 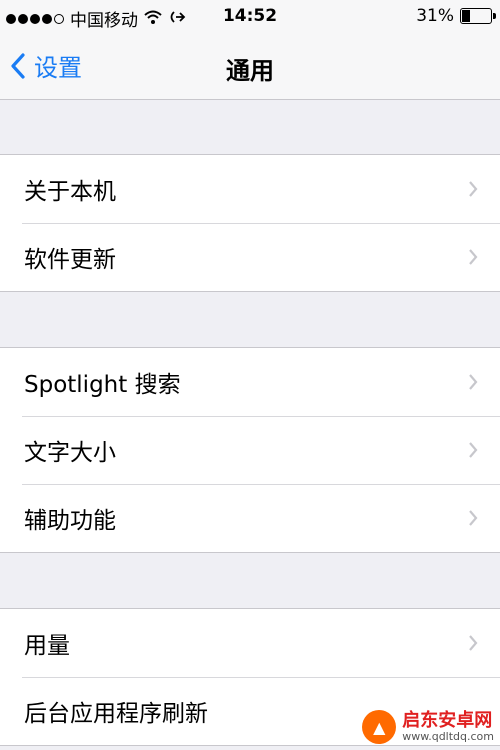 What do you see at coordinates (250, 189) in the screenshot?
I see `list-item-about: 关于本机` at bounding box center [250, 189].